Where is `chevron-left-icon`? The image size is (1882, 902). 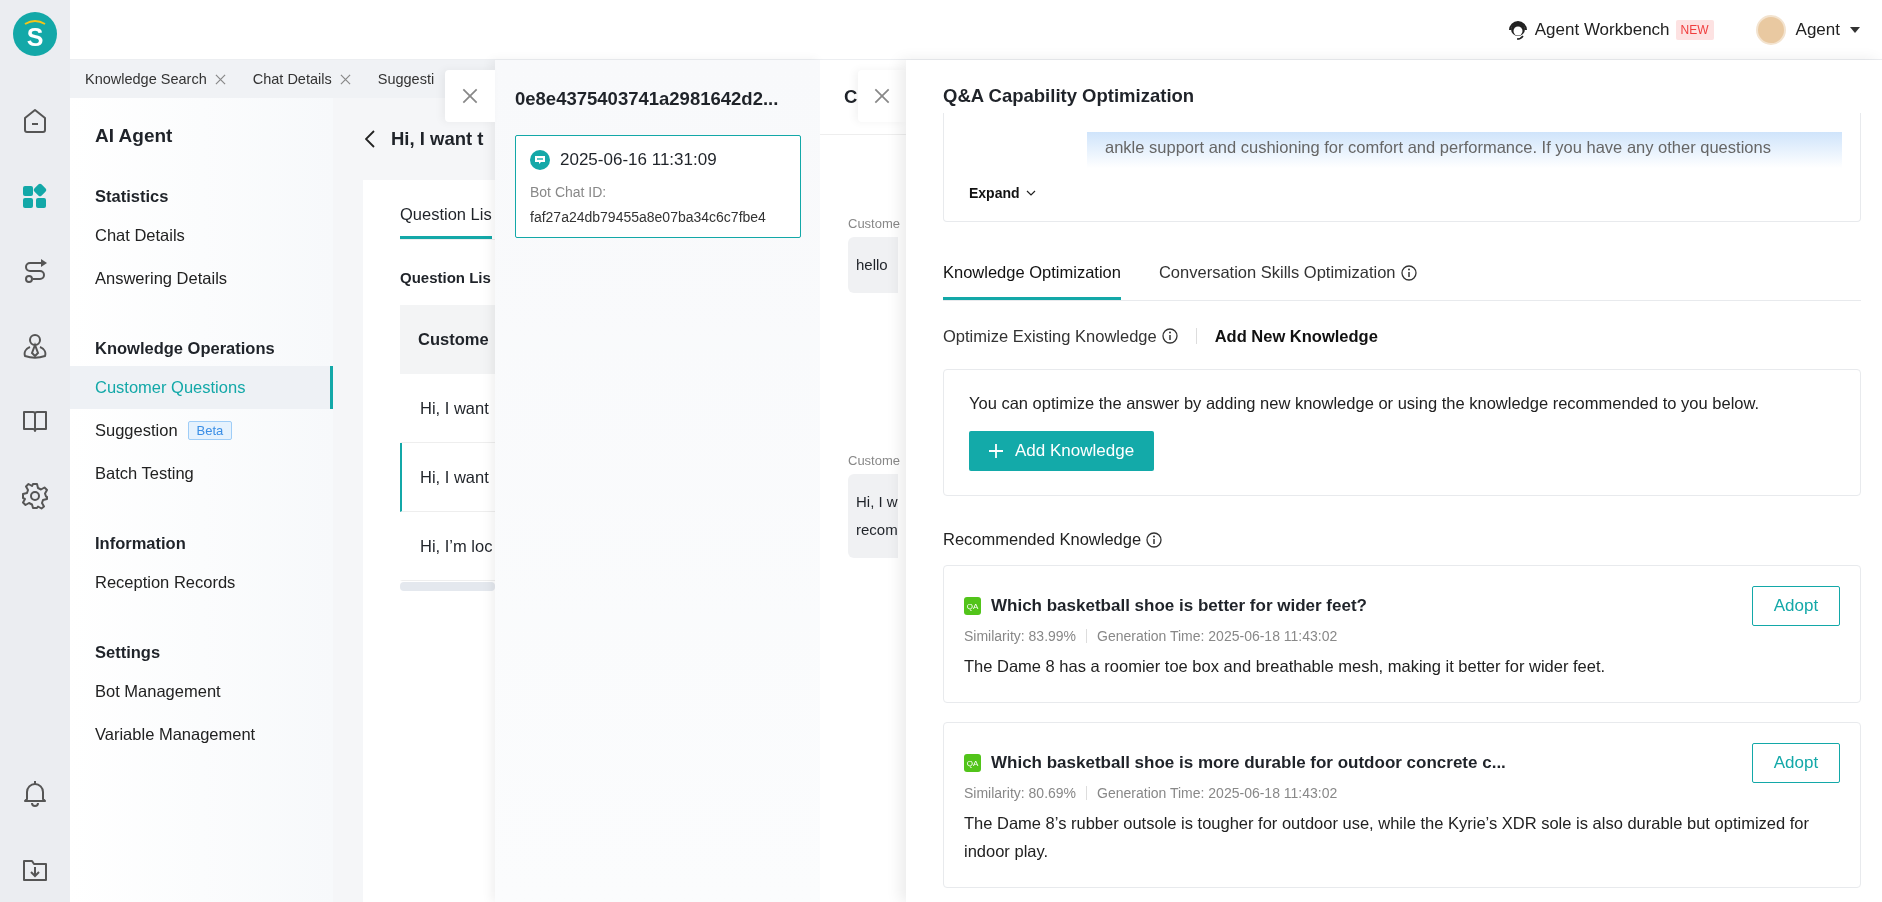 chevron-left-icon is located at coordinates (370, 139).